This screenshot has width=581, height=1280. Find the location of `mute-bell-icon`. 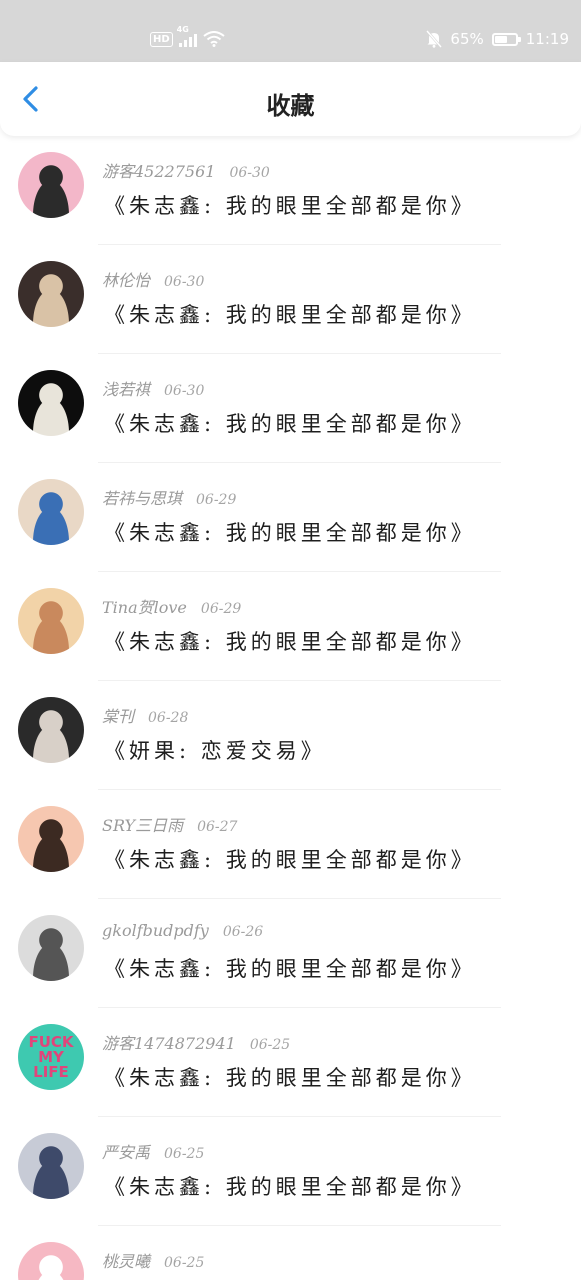

mute-bell-icon is located at coordinates (434, 39).